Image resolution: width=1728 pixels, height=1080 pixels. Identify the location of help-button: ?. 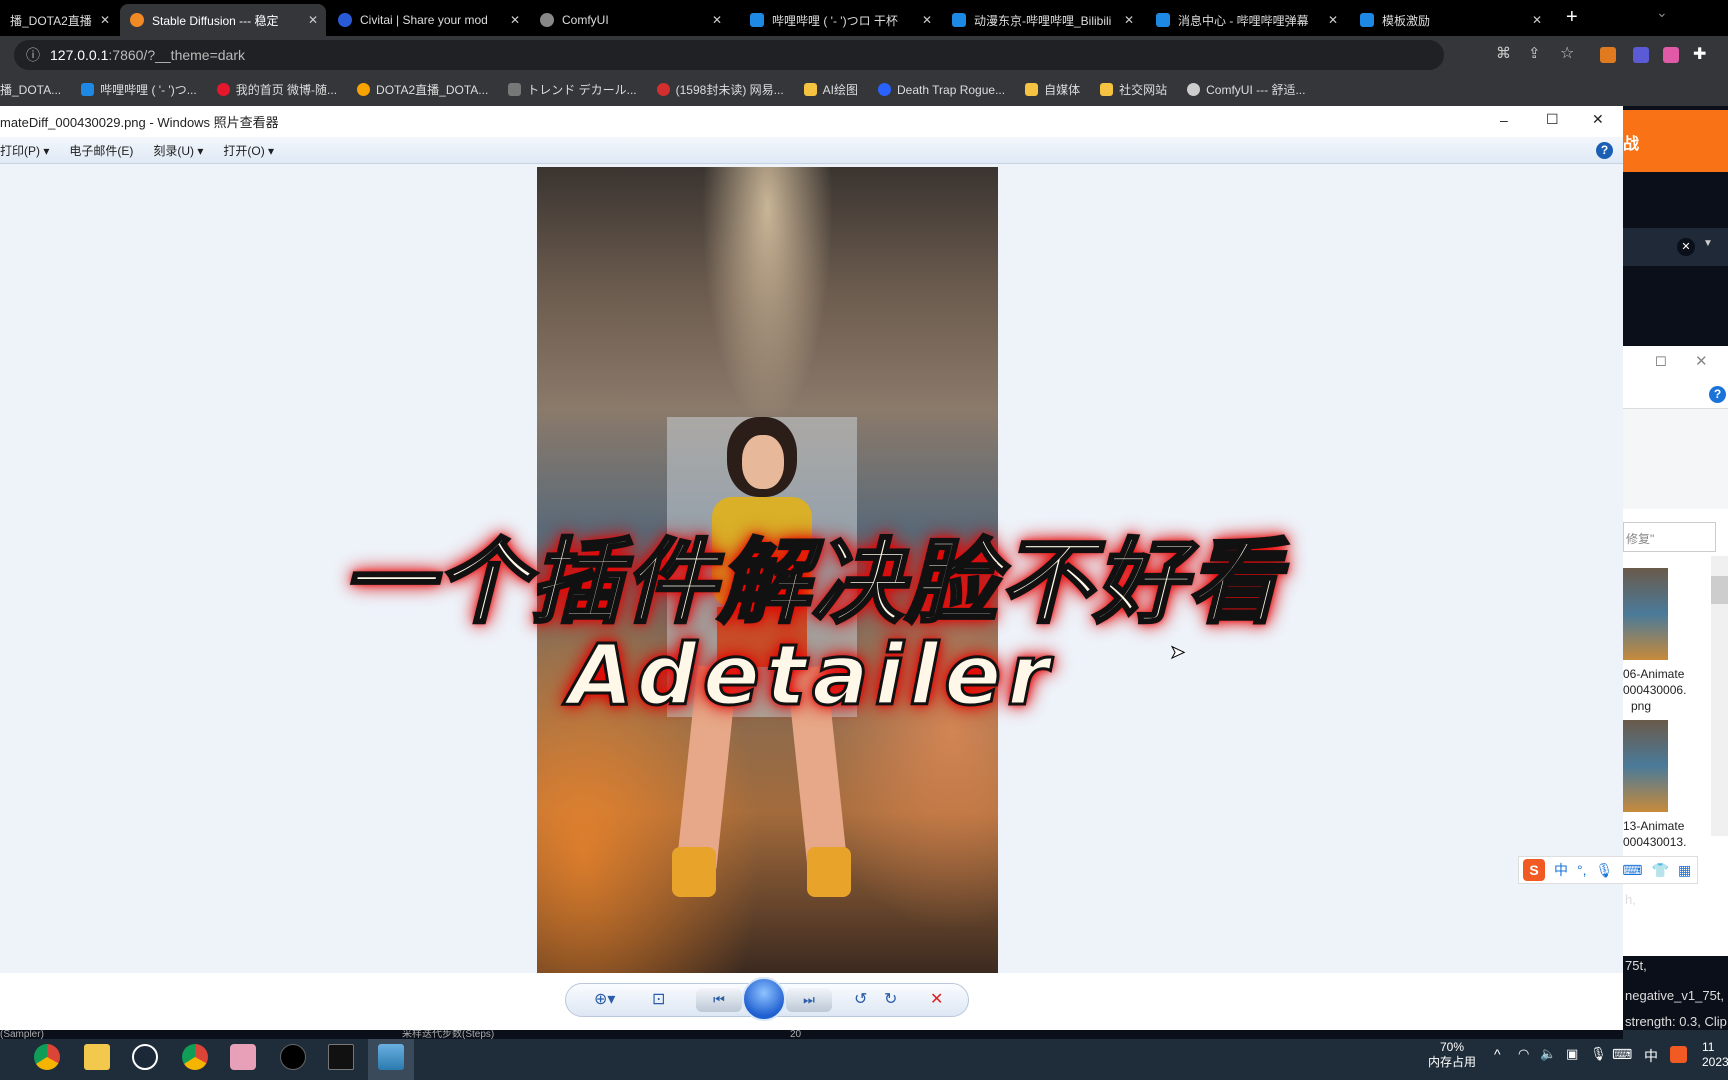
(1604, 150).